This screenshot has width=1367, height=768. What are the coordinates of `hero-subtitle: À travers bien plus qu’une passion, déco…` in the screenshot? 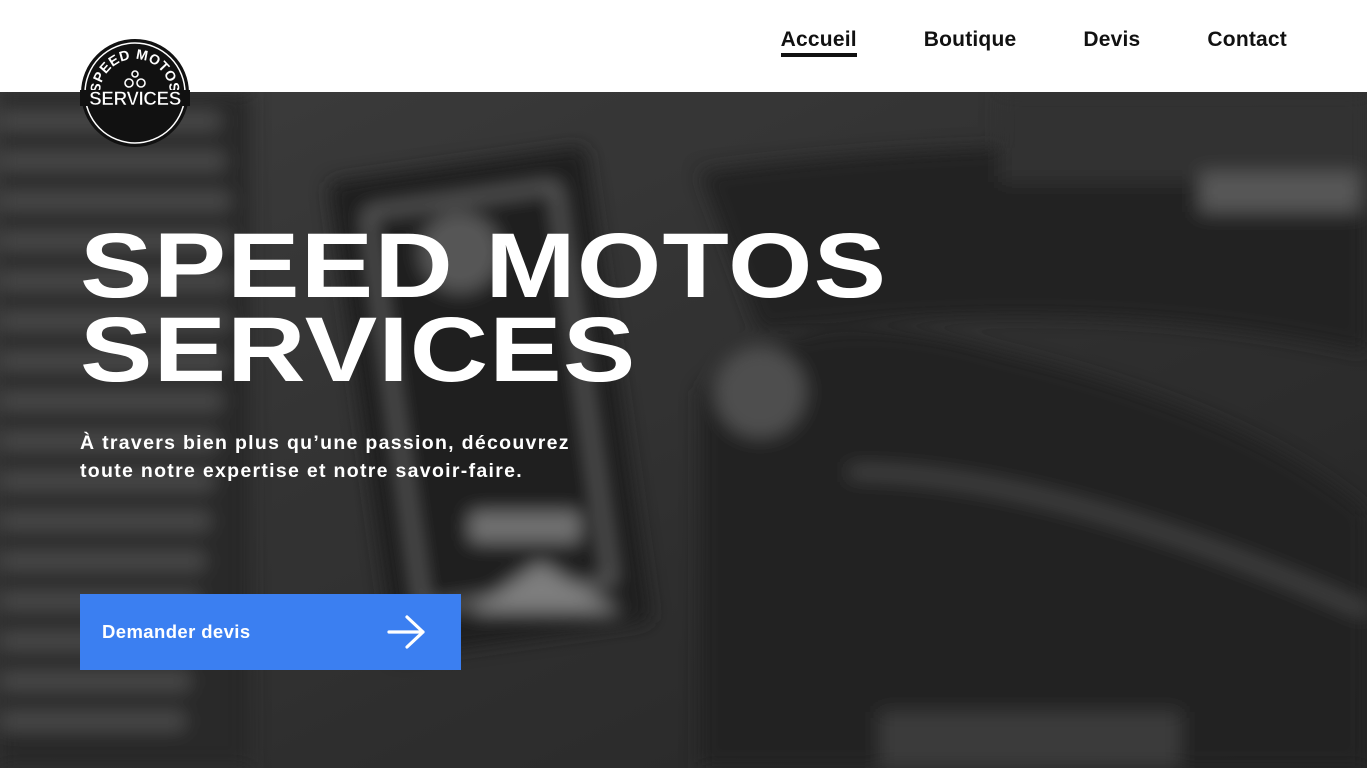 It's located at (440, 457).